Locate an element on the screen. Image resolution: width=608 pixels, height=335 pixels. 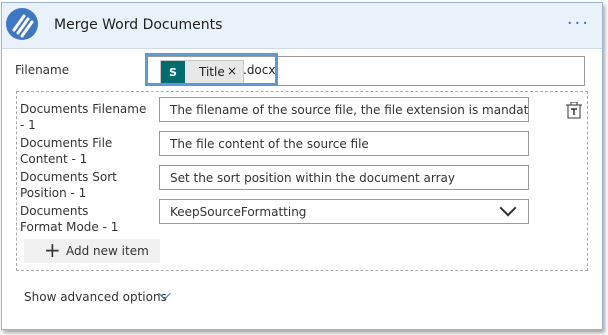
remove-item-icon is located at coordinates (574, 110).